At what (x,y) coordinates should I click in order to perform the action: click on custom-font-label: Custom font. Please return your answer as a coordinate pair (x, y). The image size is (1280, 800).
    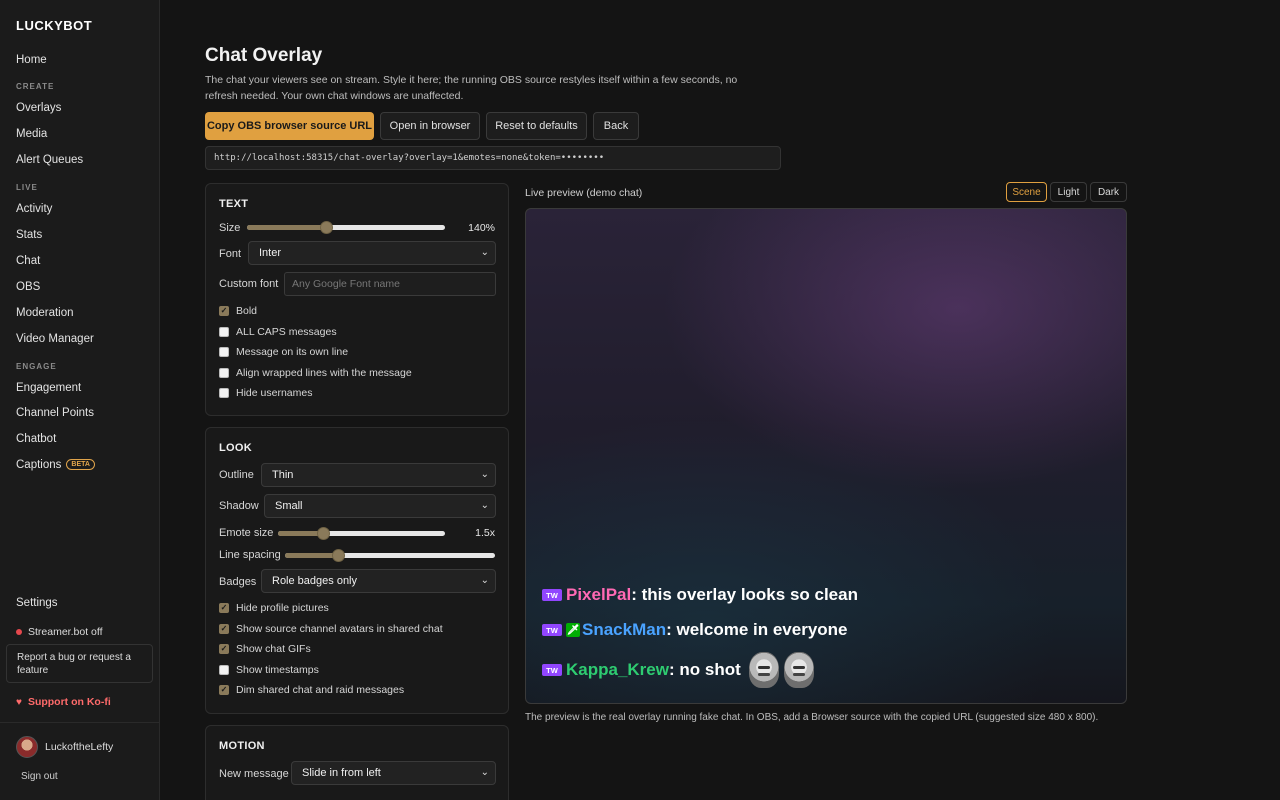
    Looking at the image, I should click on (249, 284).